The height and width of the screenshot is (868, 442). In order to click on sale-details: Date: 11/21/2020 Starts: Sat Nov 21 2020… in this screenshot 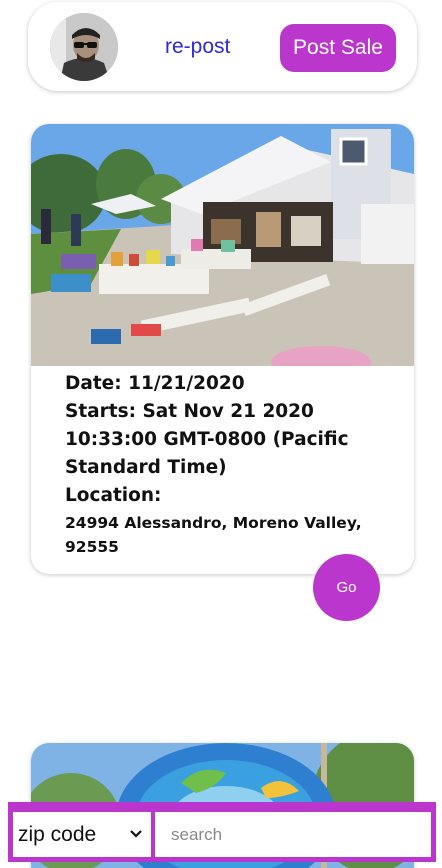, I will do `click(215, 464)`.